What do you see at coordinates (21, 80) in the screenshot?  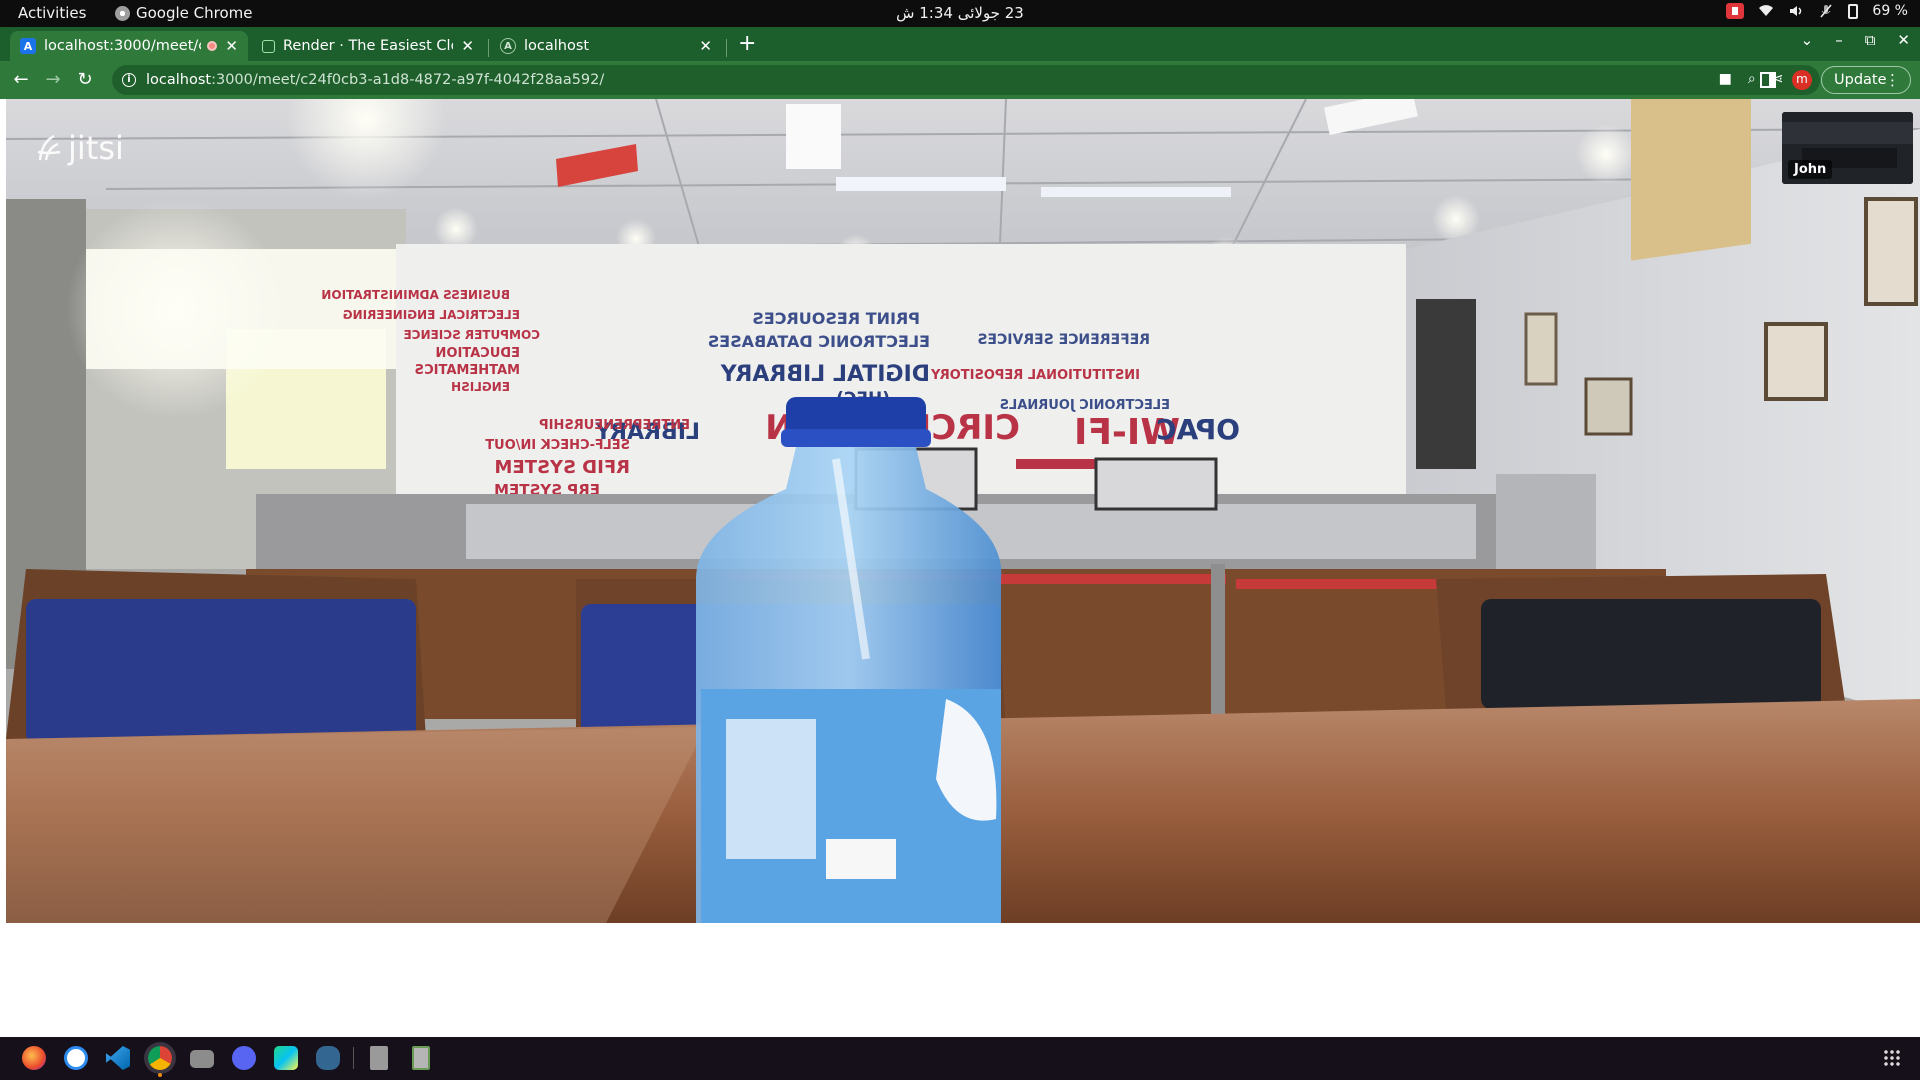 I see `back-arrow-icon: ←` at bounding box center [21, 80].